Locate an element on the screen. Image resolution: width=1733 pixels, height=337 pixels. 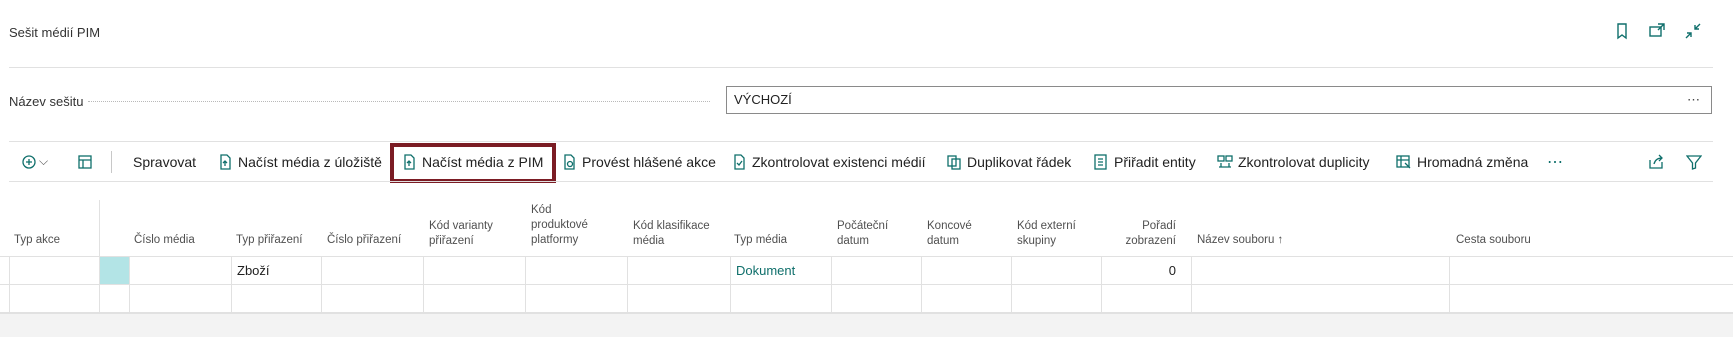
media-type-cell: Dokument is located at coordinates (765, 270).